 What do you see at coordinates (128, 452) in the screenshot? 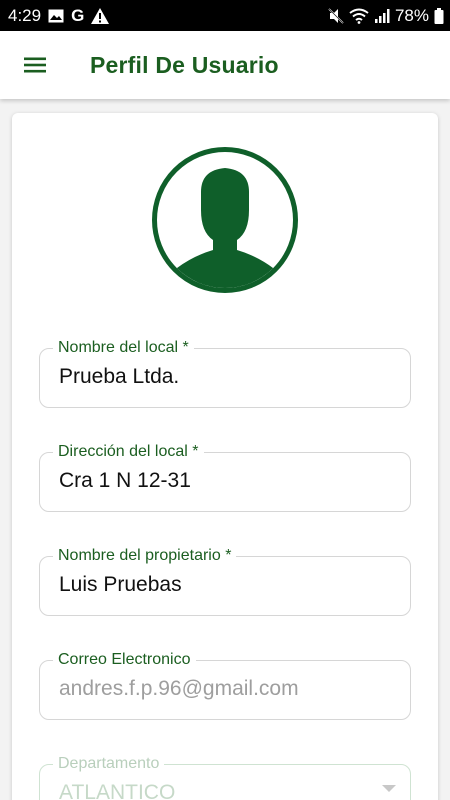
I see `direccion-local-label: Dirección del local *` at bounding box center [128, 452].